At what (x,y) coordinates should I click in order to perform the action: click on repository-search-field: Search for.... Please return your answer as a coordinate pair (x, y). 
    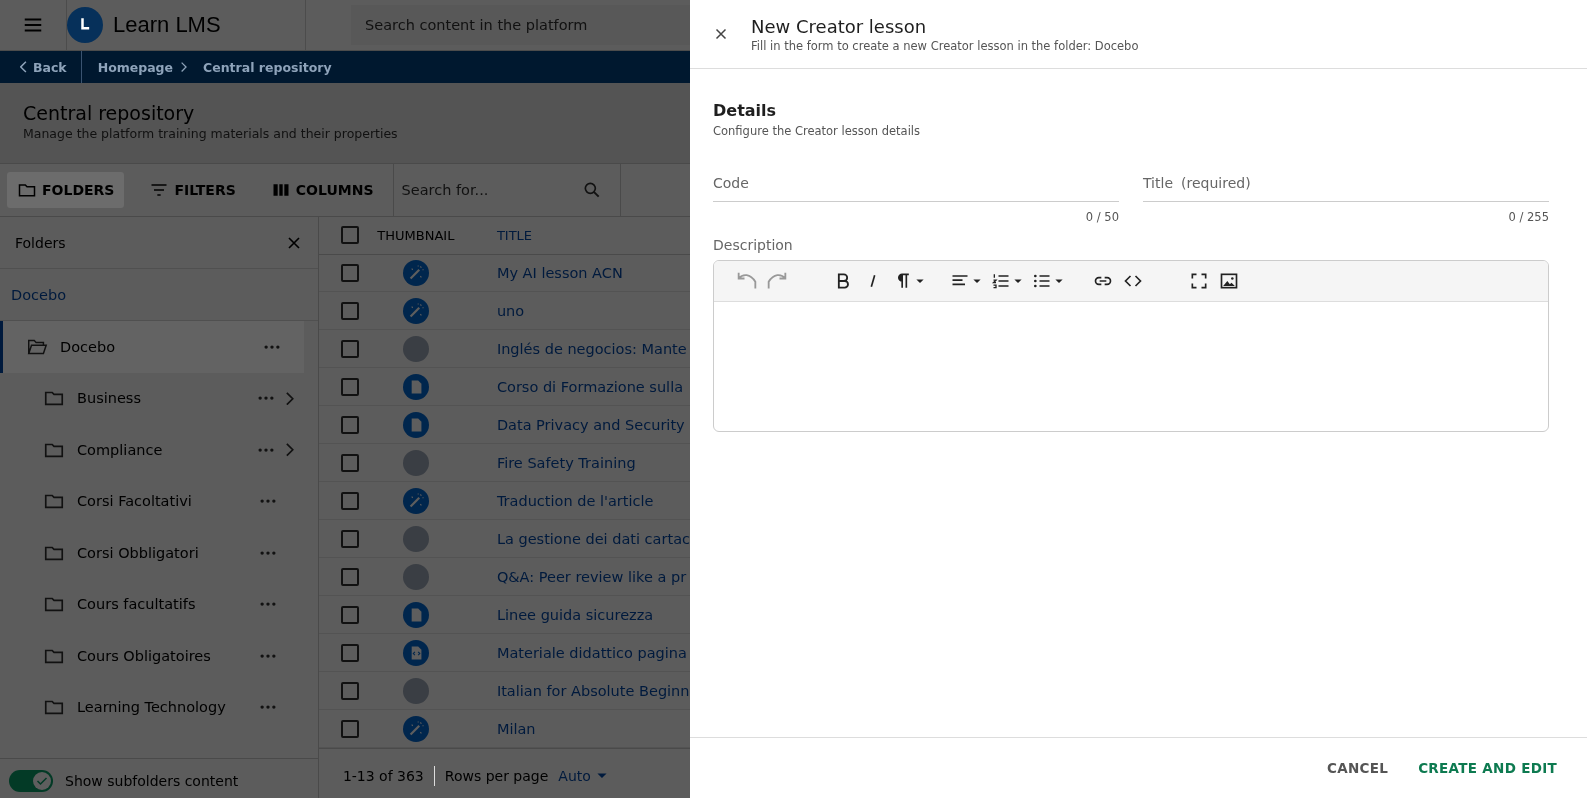
    Looking at the image, I should click on (506, 190).